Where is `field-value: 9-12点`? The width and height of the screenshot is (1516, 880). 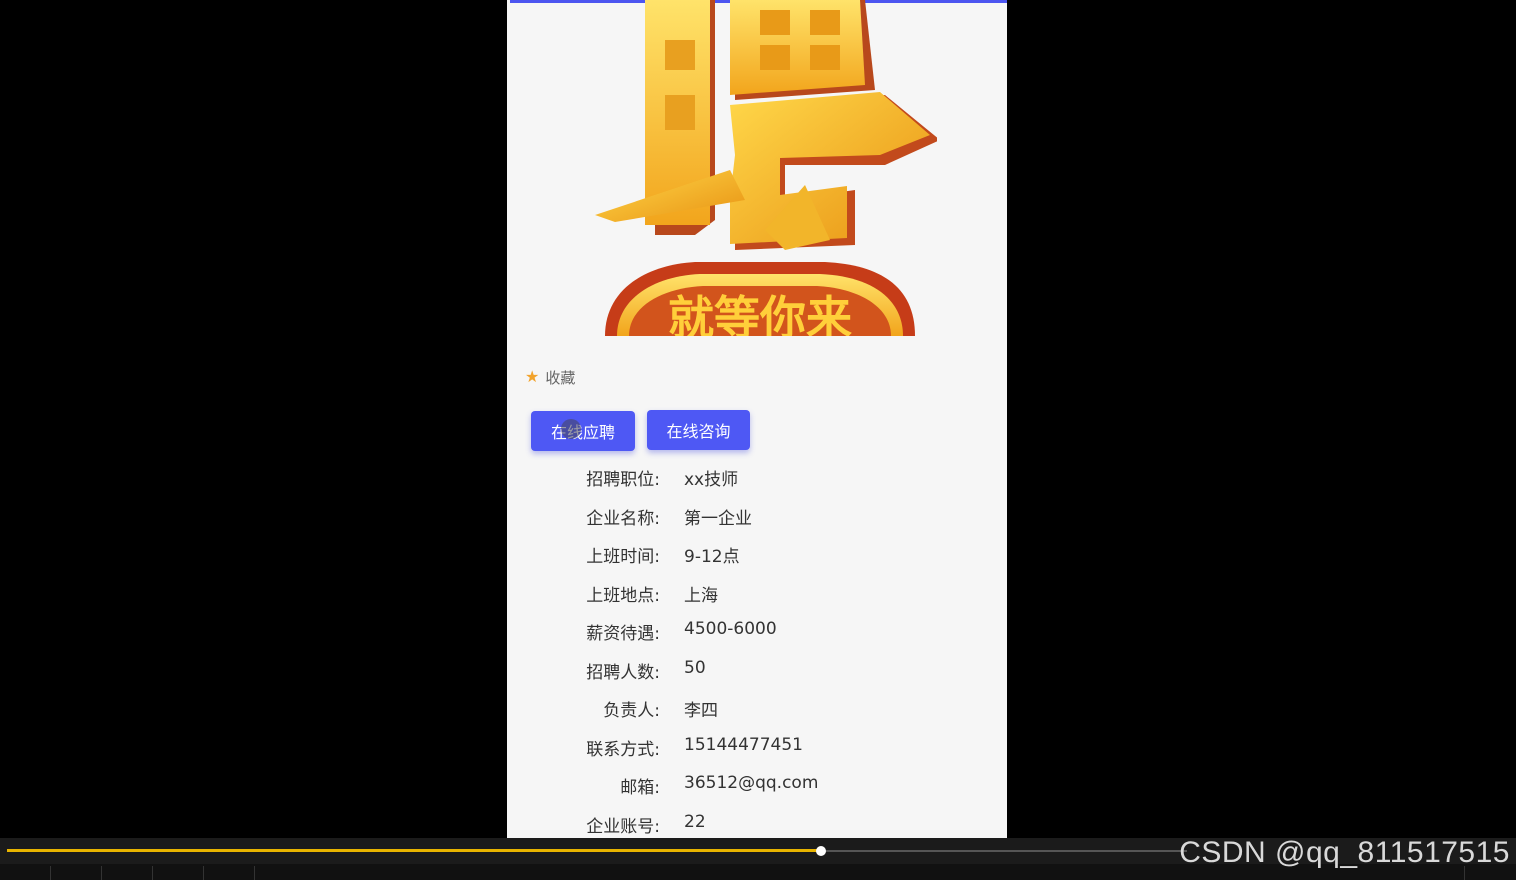 field-value: 9-12点 is located at coordinates (712, 557).